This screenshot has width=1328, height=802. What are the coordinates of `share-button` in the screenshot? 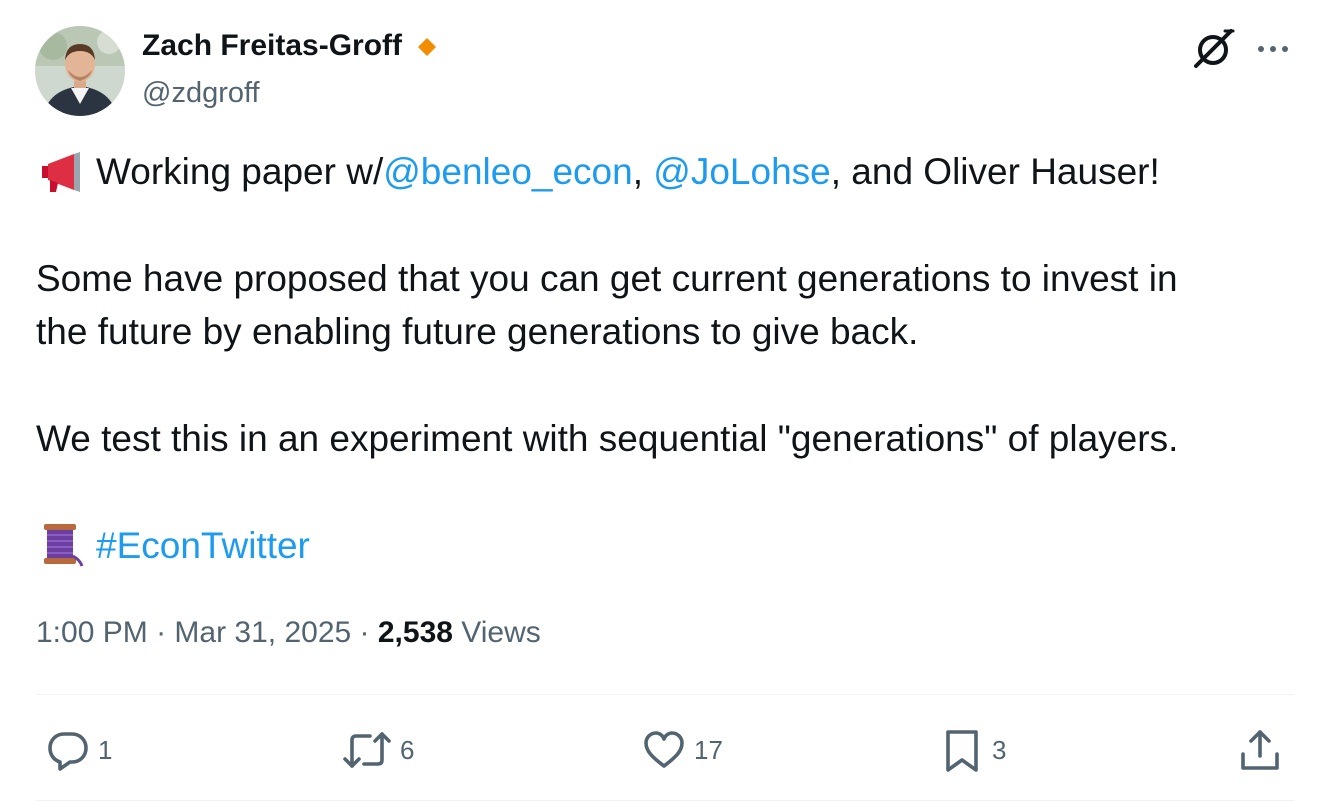 It's located at (1260, 750).